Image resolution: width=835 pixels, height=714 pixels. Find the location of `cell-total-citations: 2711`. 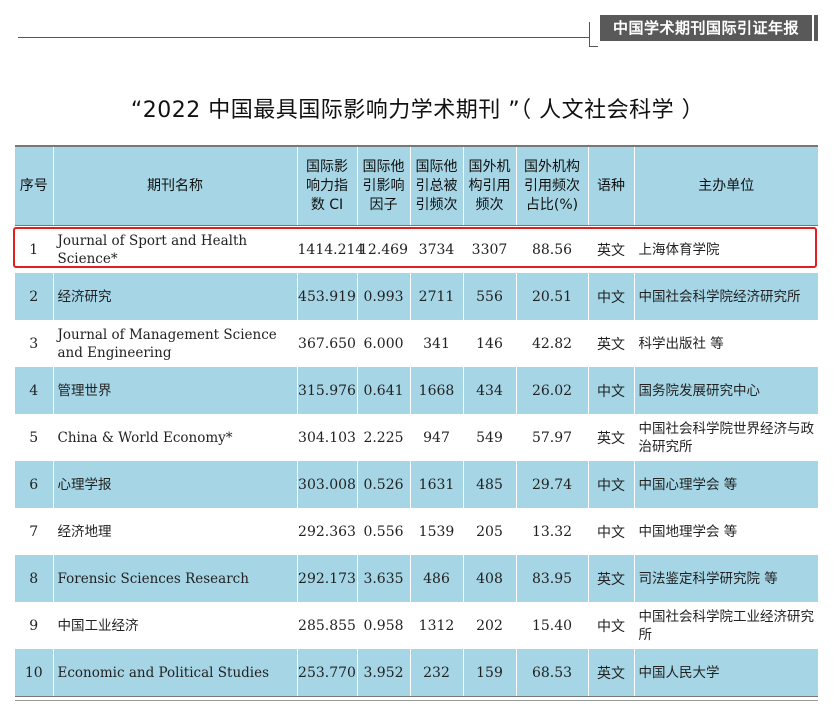

cell-total-citations: 2711 is located at coordinates (436, 296).